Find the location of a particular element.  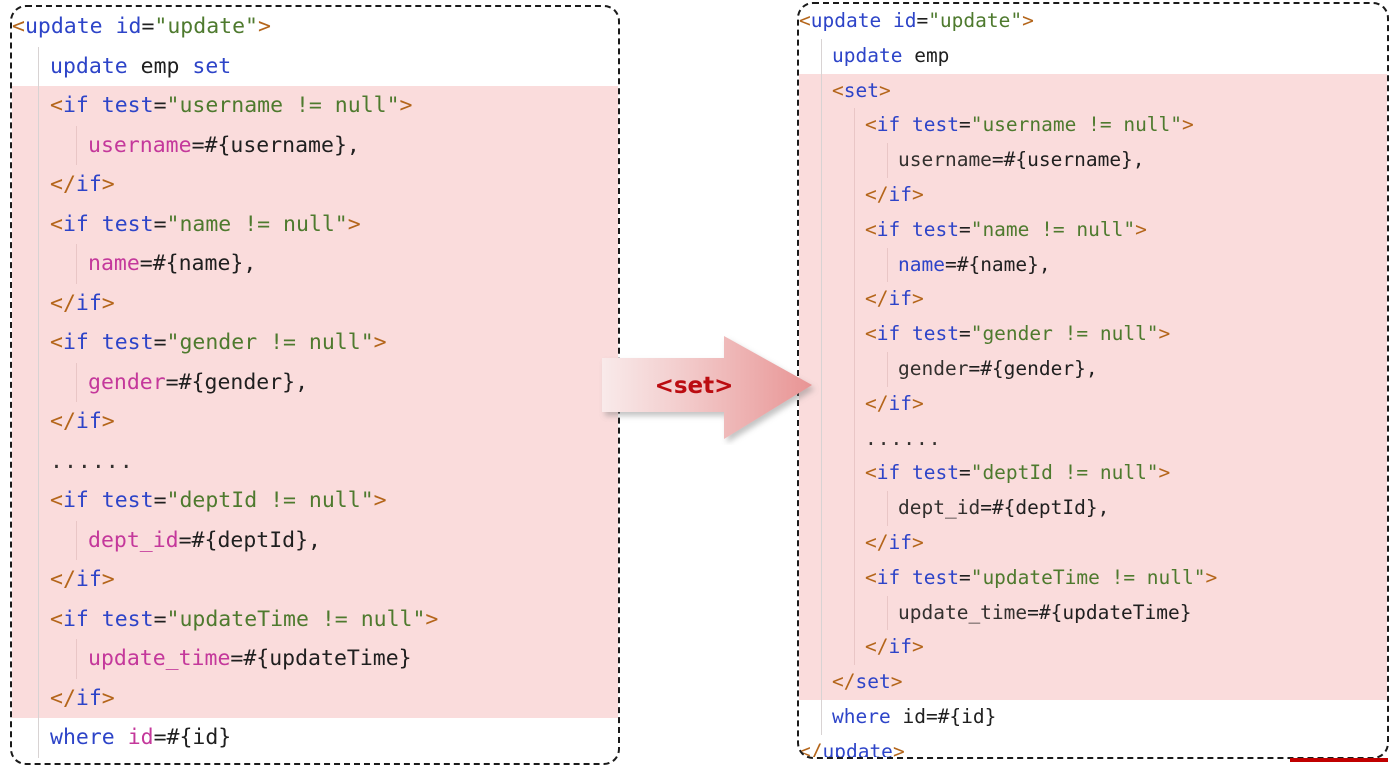

code-line: <if test="username != null"> is located at coordinates (315, 106).